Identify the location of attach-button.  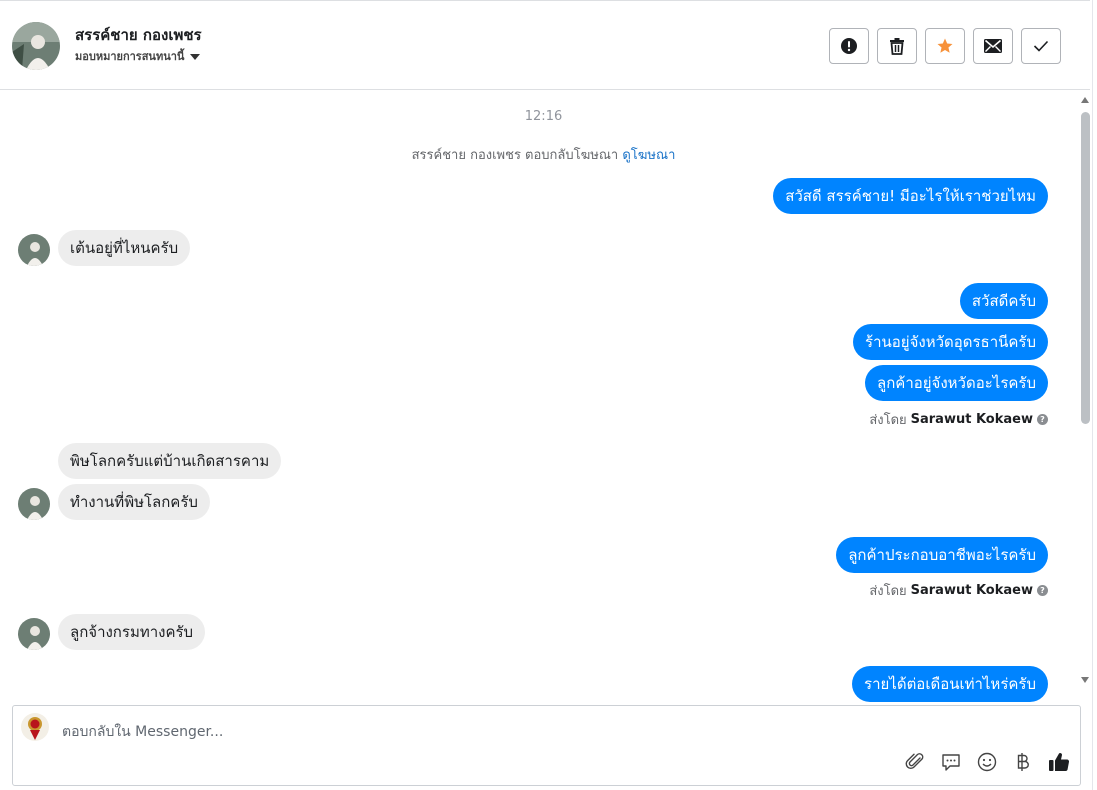
(915, 762).